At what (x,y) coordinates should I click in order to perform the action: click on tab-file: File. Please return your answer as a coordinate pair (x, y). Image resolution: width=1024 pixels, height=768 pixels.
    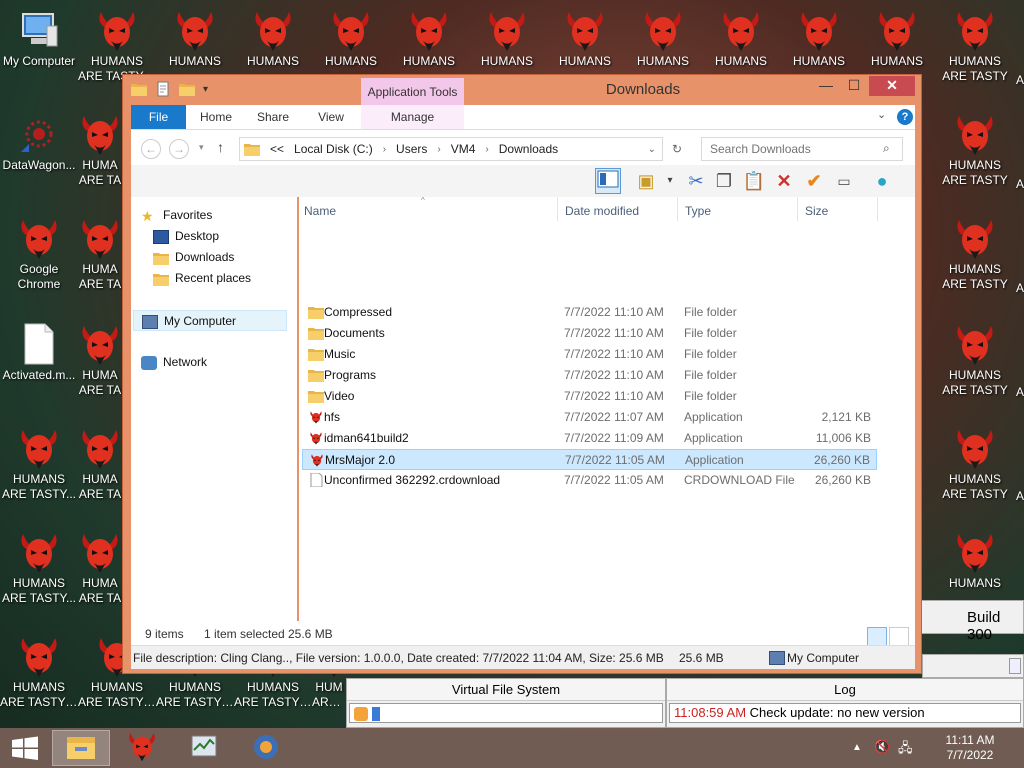
    Looking at the image, I should click on (158, 117).